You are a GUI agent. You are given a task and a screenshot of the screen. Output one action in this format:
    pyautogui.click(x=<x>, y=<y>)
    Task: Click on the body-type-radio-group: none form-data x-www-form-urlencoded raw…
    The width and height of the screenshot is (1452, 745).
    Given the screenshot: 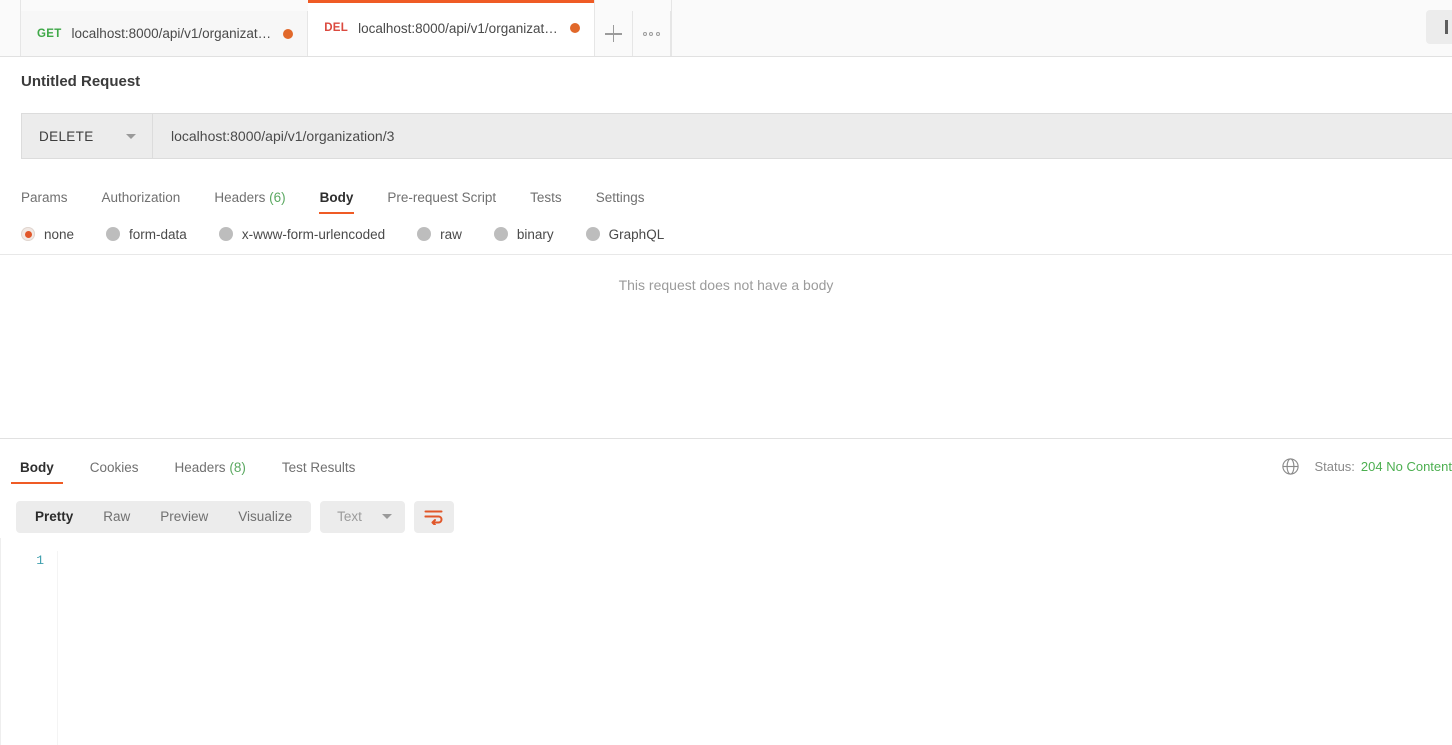 What is the action you would take?
    pyautogui.click(x=726, y=234)
    